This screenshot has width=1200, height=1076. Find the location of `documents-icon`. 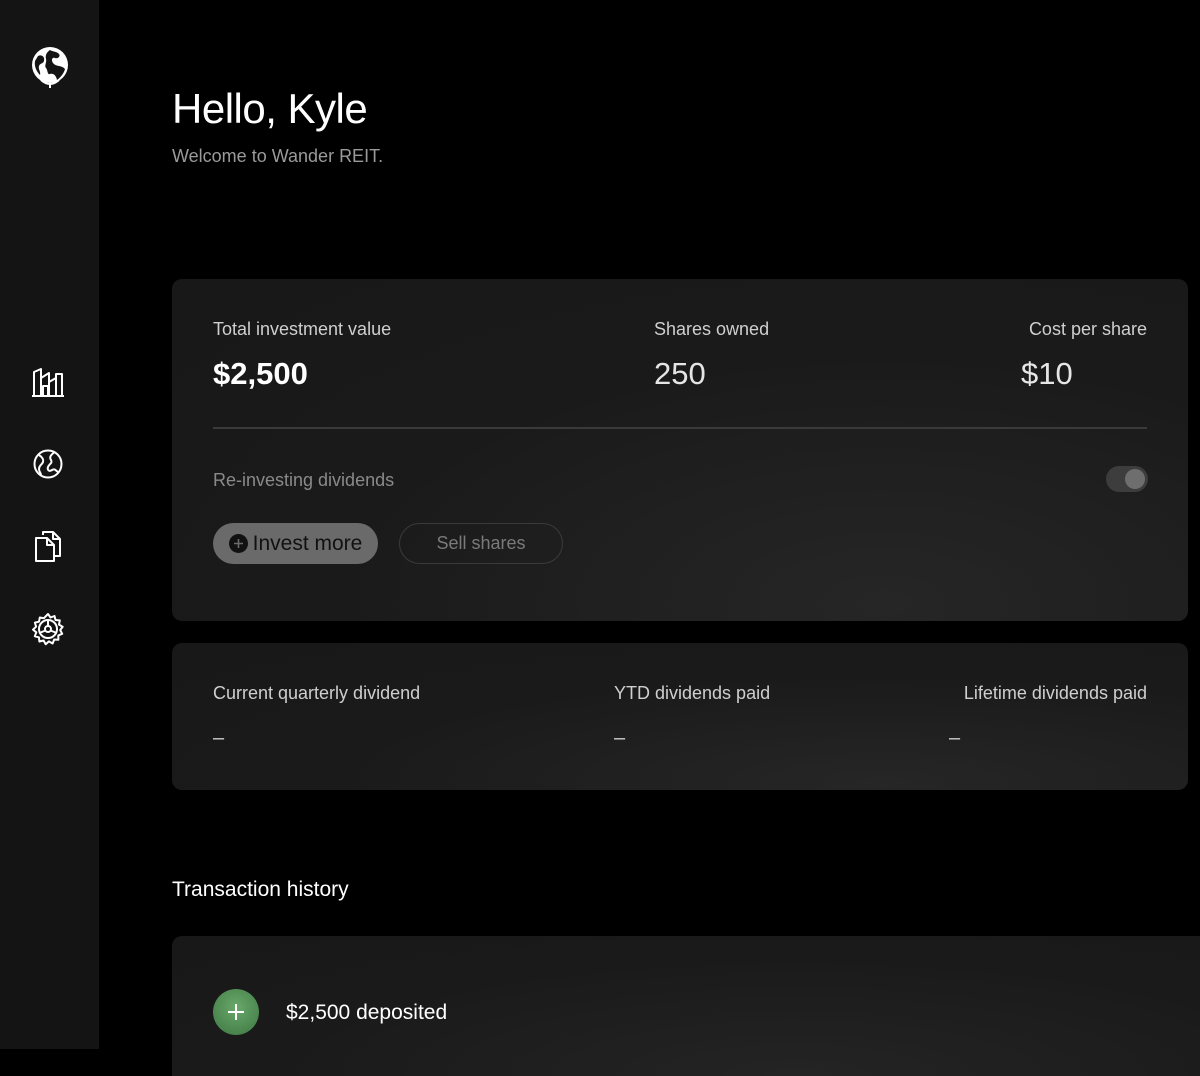

documents-icon is located at coordinates (48, 546).